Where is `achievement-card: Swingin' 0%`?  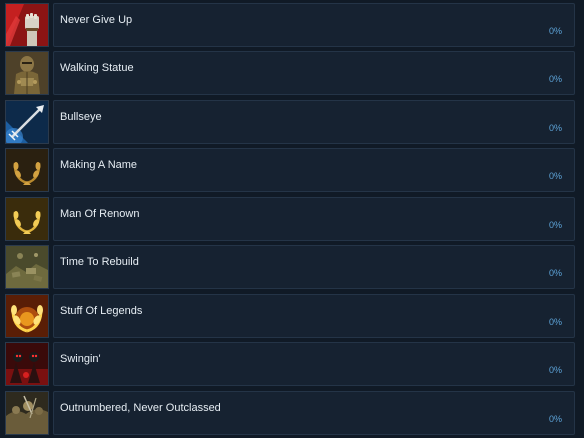
achievement-card: Swingin' 0% is located at coordinates (314, 364).